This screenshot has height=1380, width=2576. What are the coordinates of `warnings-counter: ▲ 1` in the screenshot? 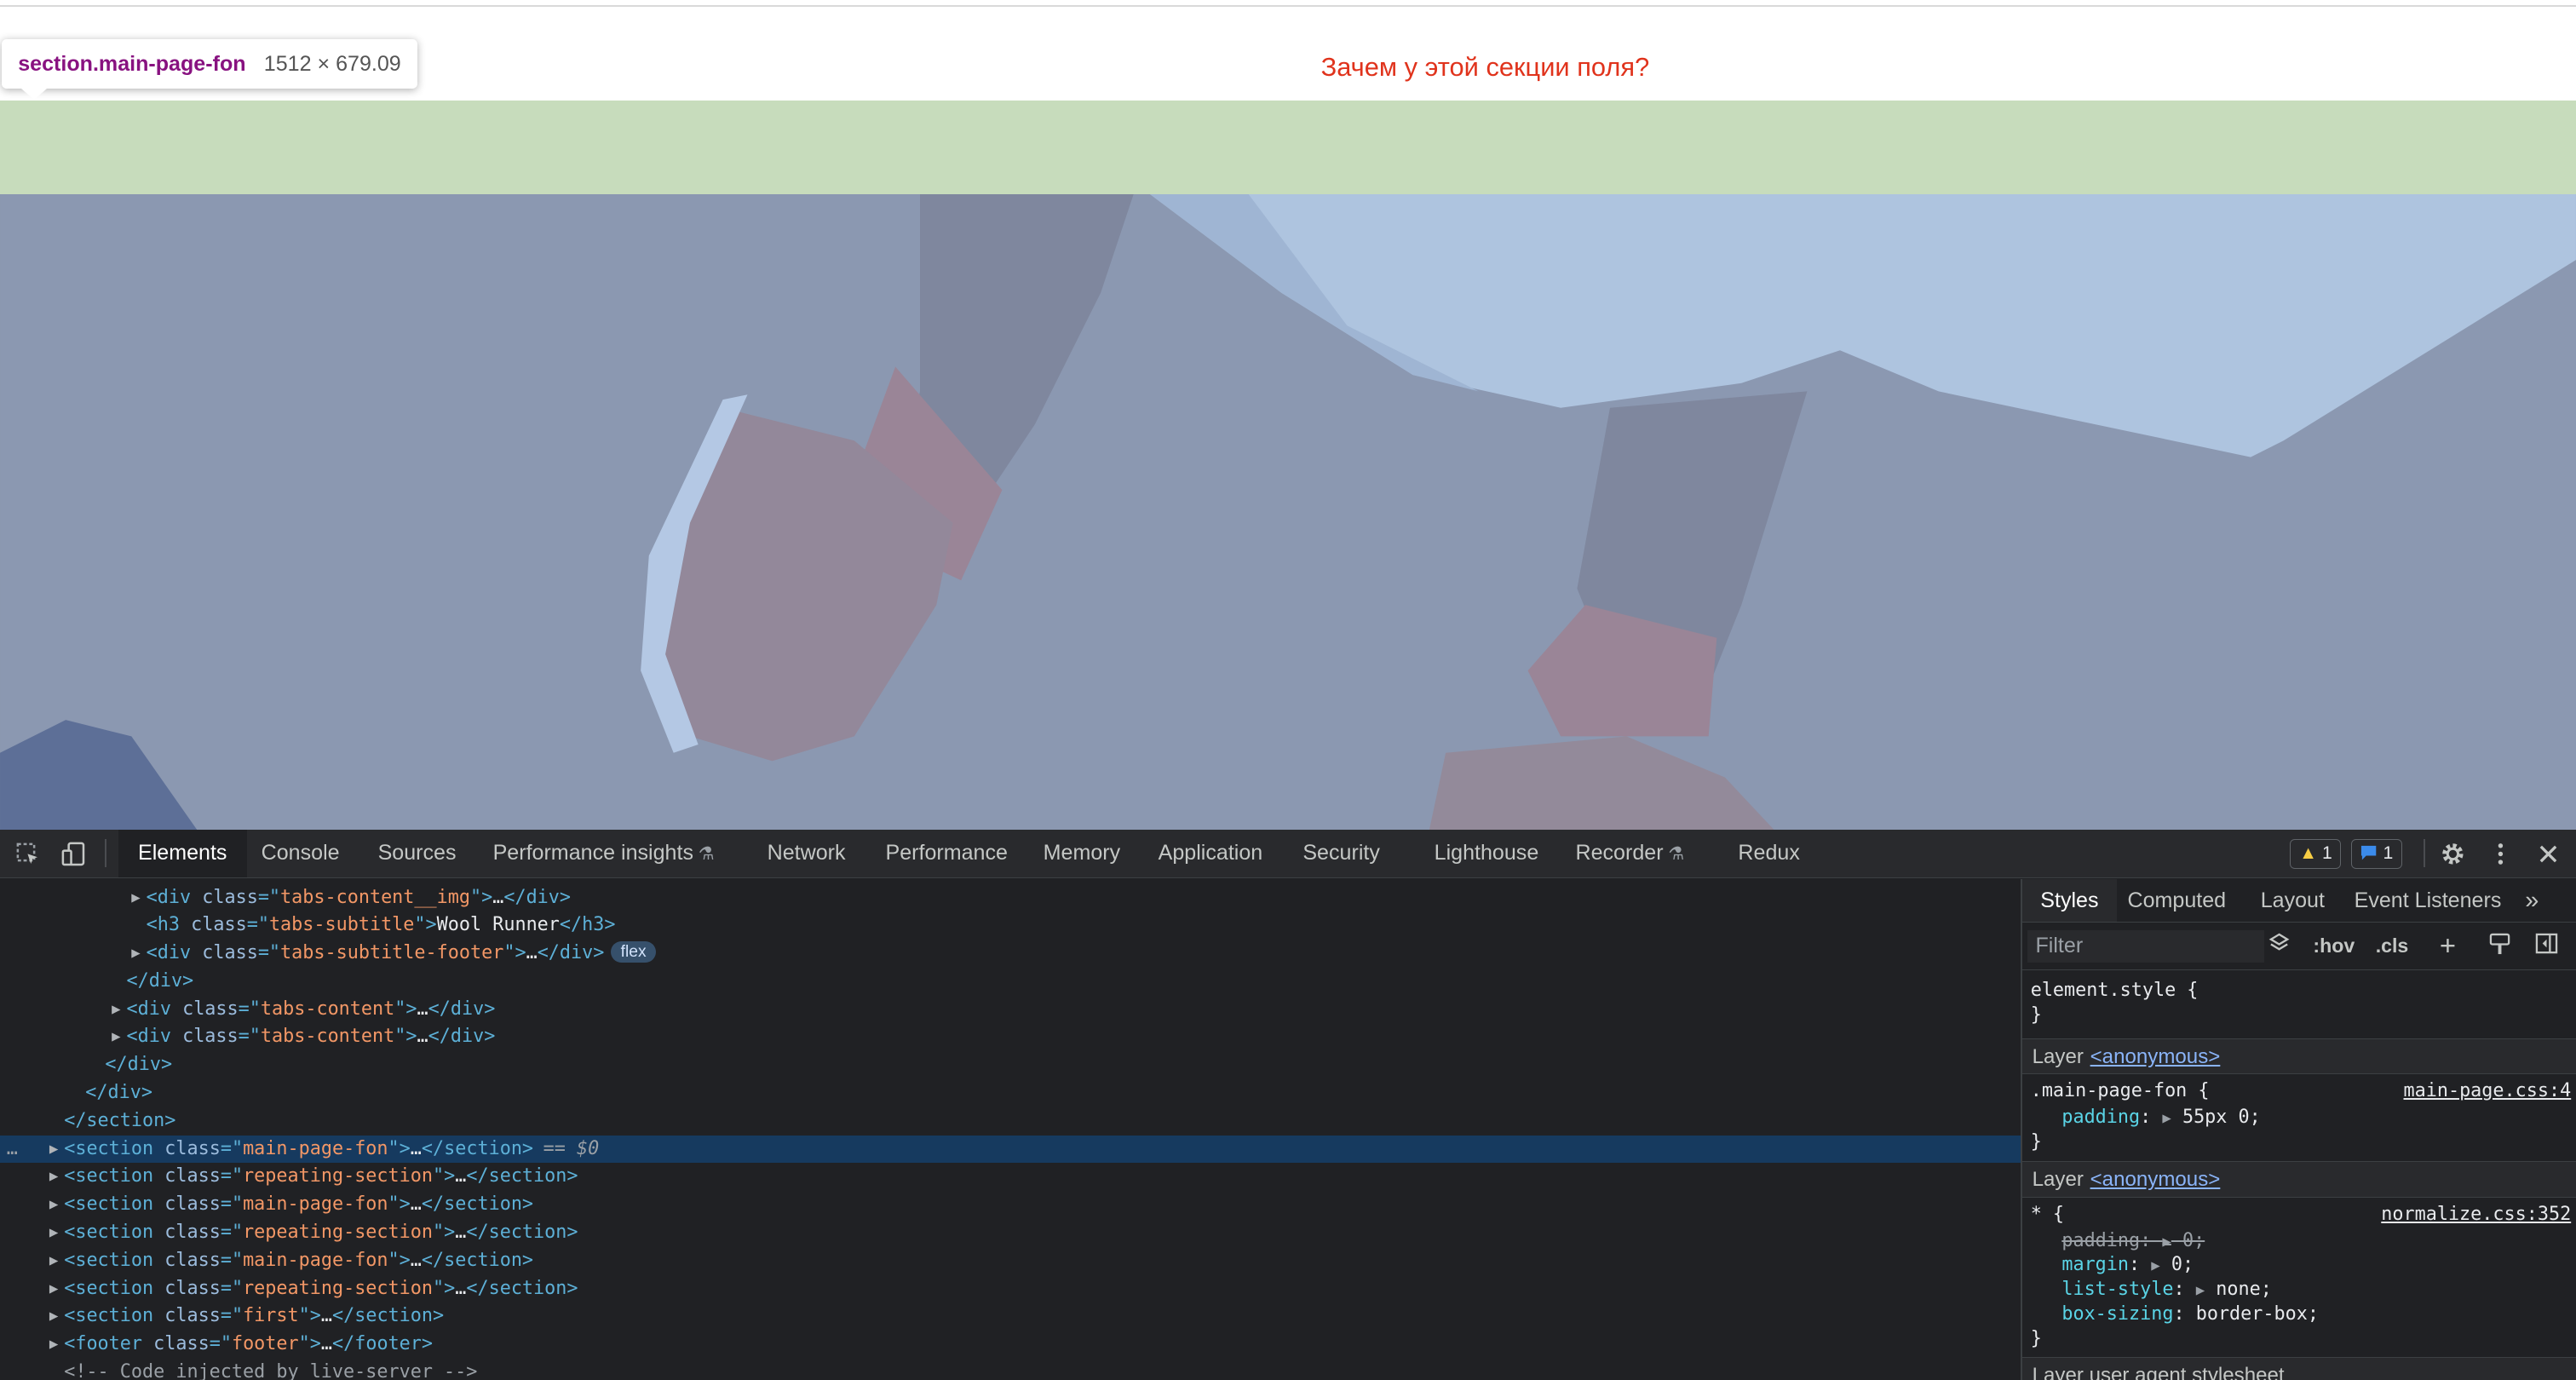 It's located at (2316, 855).